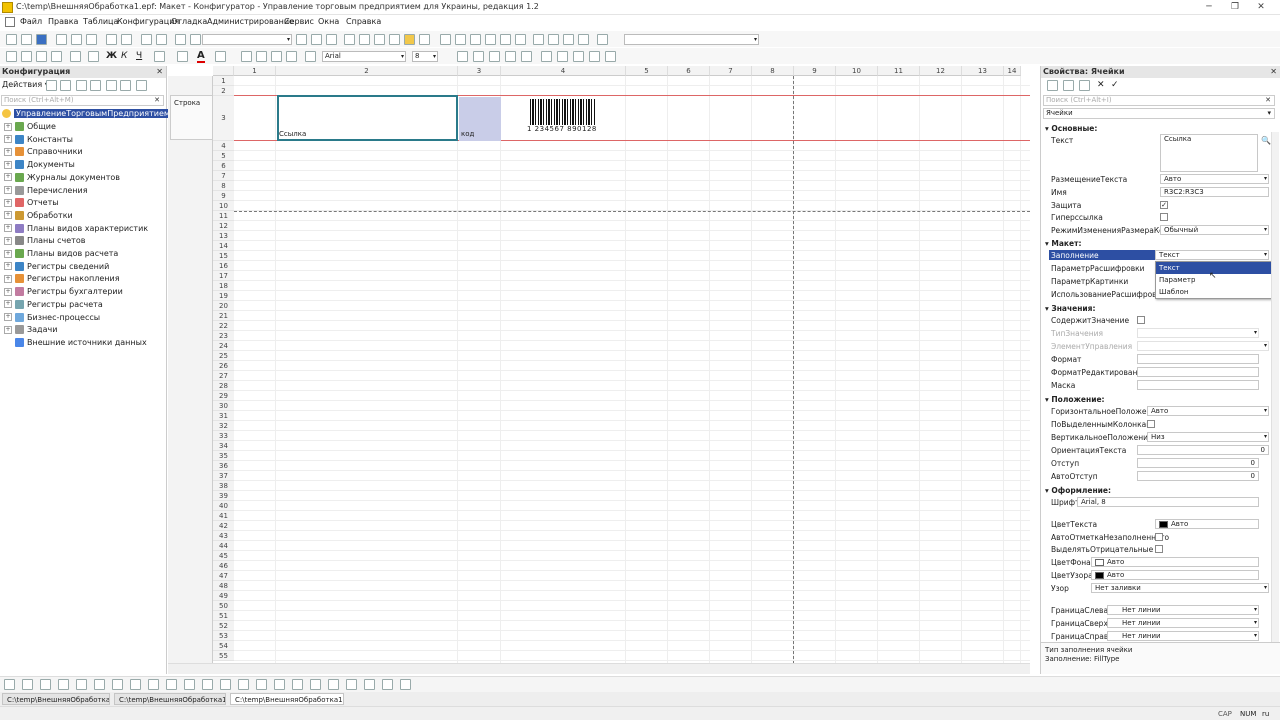 The height and width of the screenshot is (720, 1280). I want to click on area-name-label: Строка, so click(191, 117).